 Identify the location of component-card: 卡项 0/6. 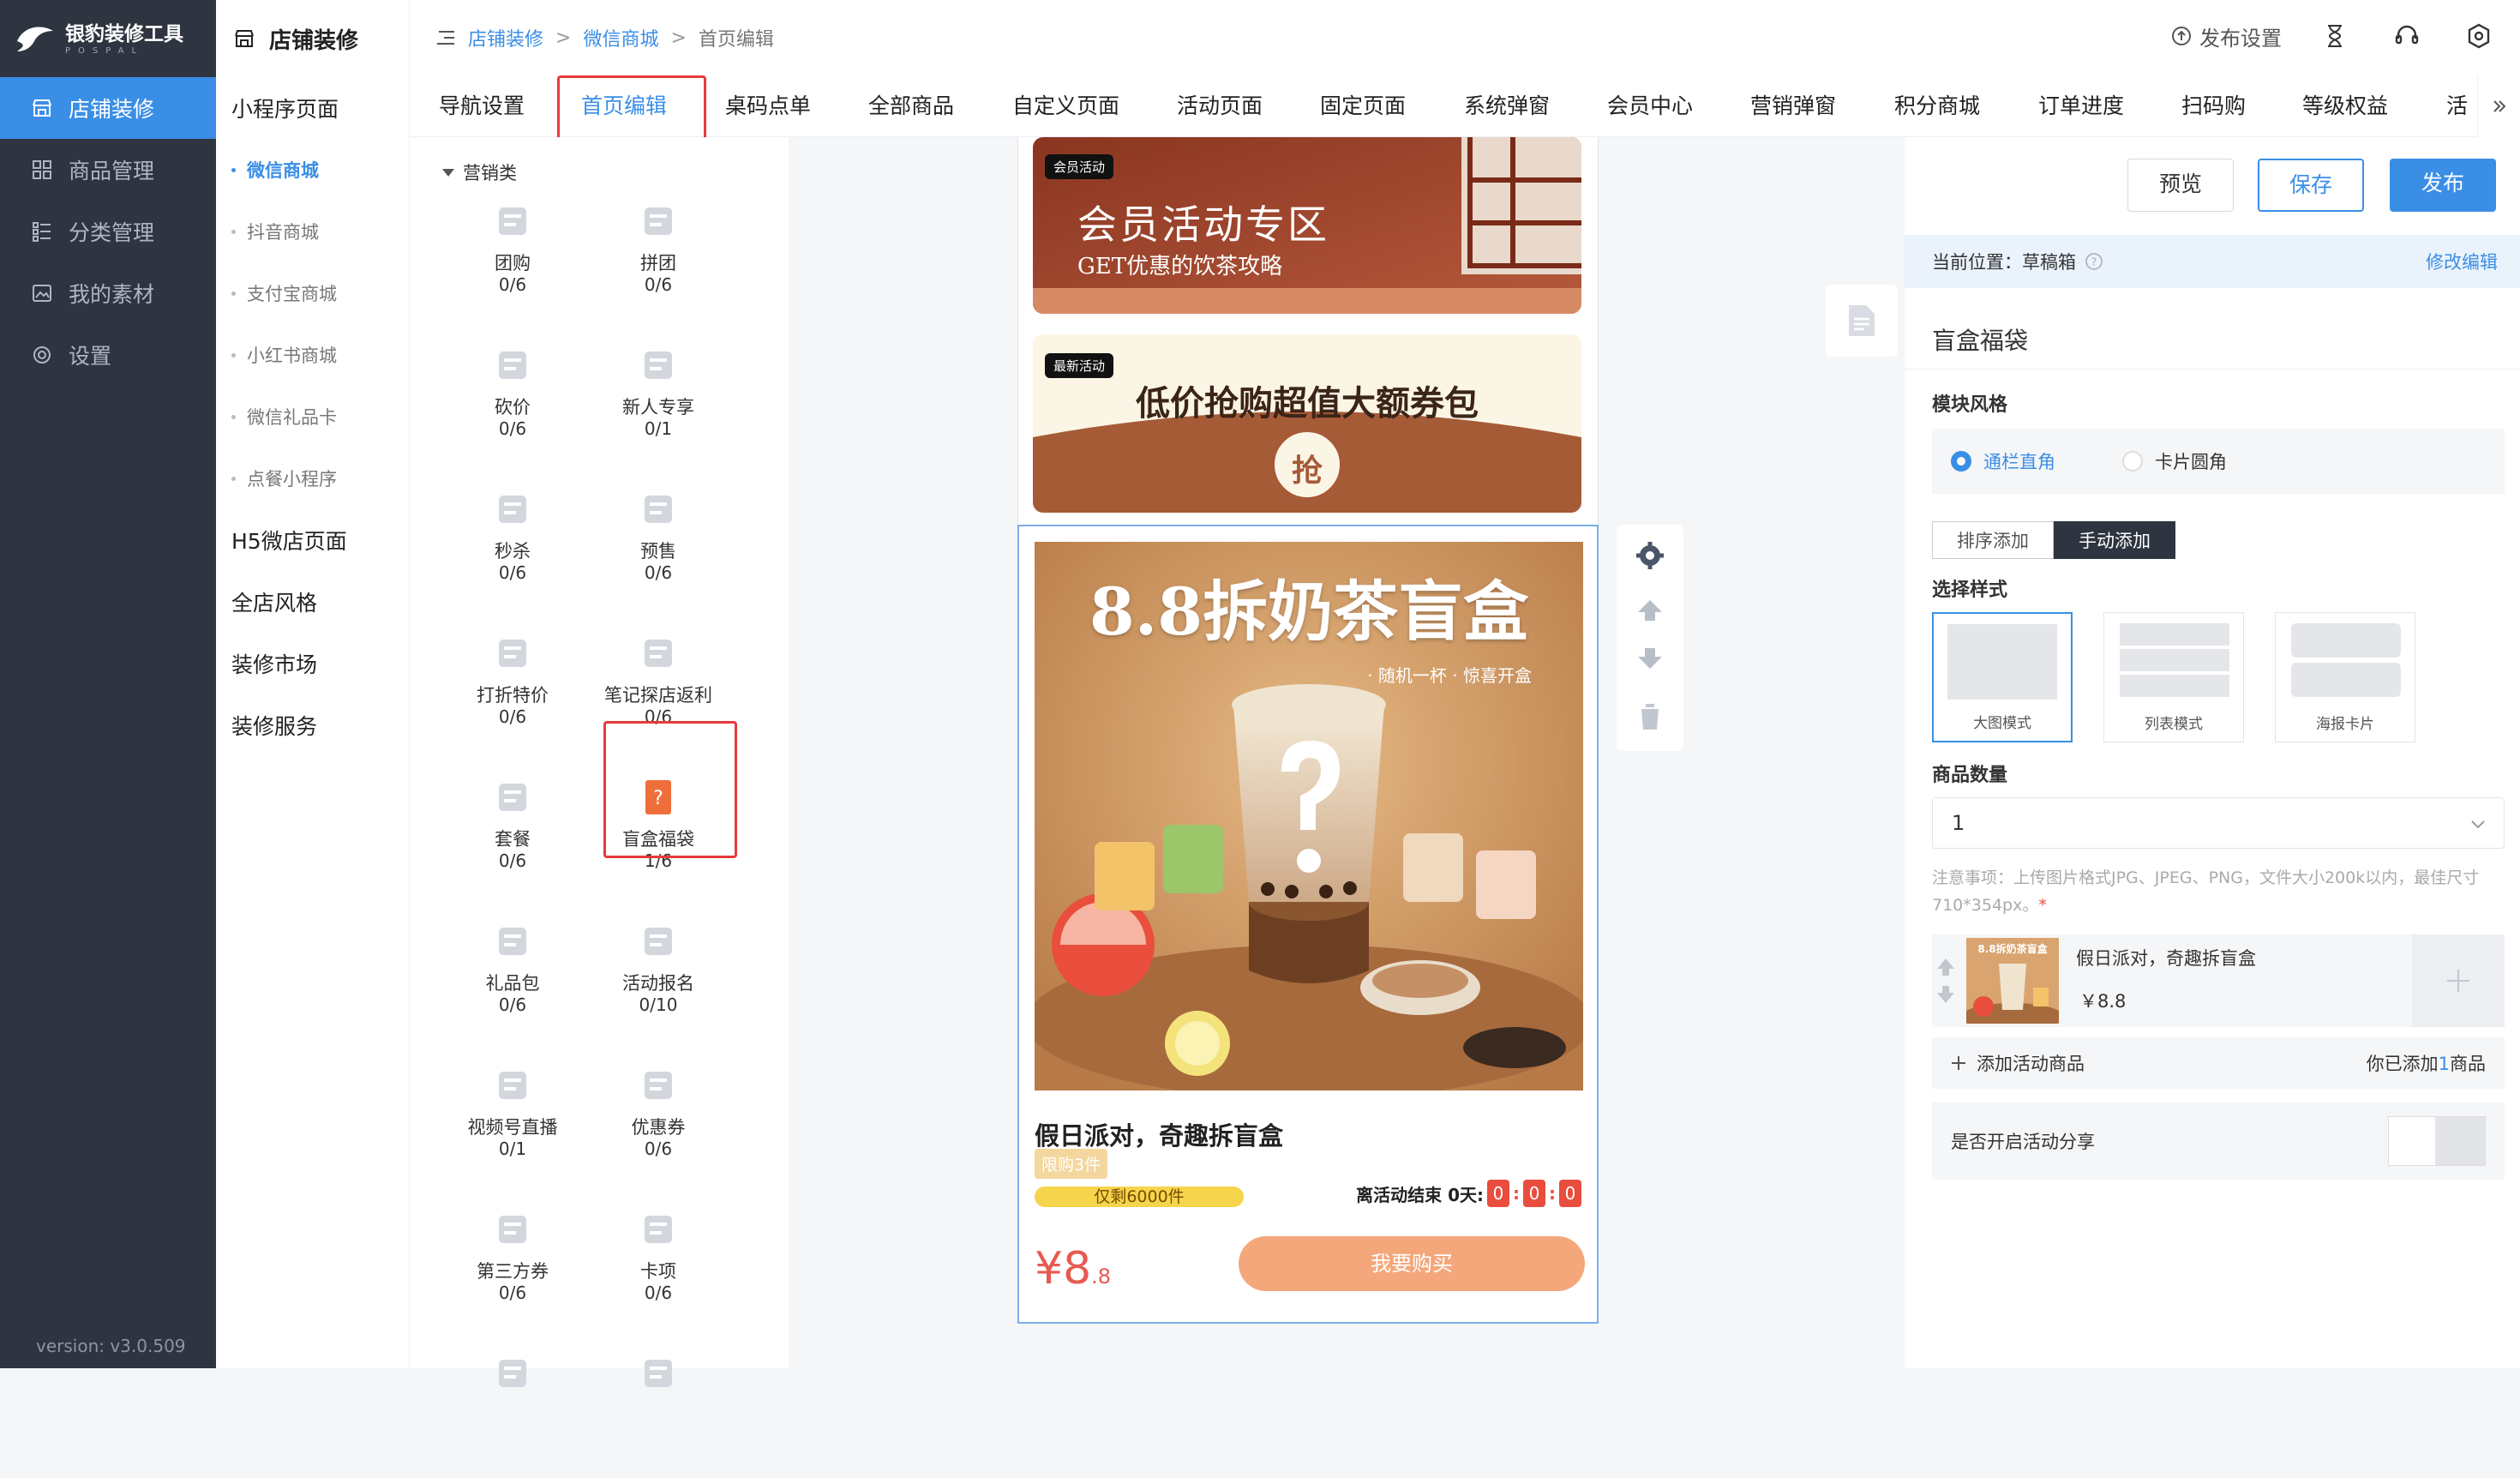
(658, 1269).